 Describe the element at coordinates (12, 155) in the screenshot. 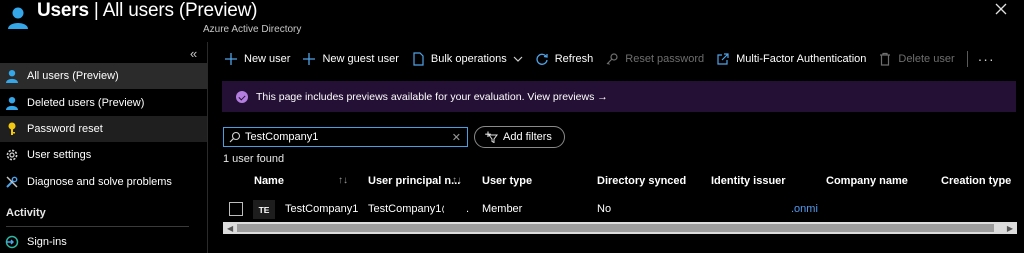

I see `gear-icon` at that location.